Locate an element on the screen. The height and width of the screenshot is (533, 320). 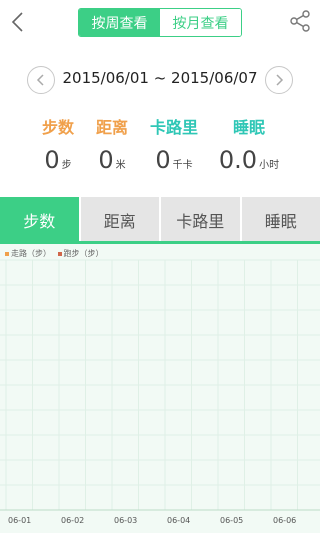
x-tick-label: 06-01 is located at coordinates (20, 520).